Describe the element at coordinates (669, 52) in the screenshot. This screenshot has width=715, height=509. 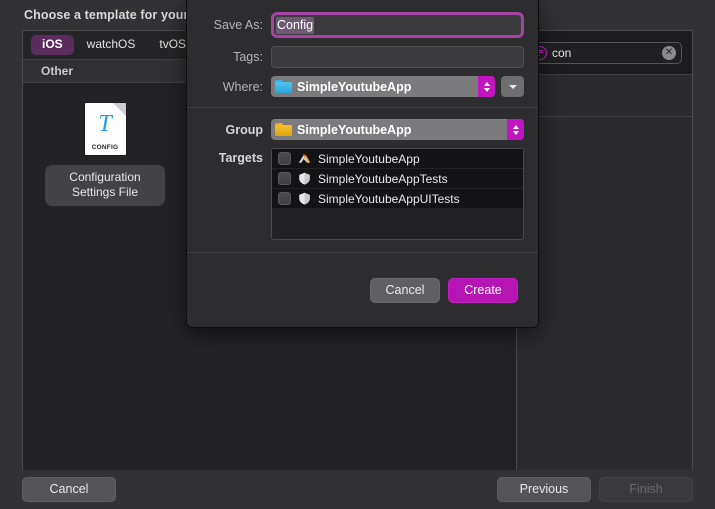
I see `clear-icon: ✕` at that location.